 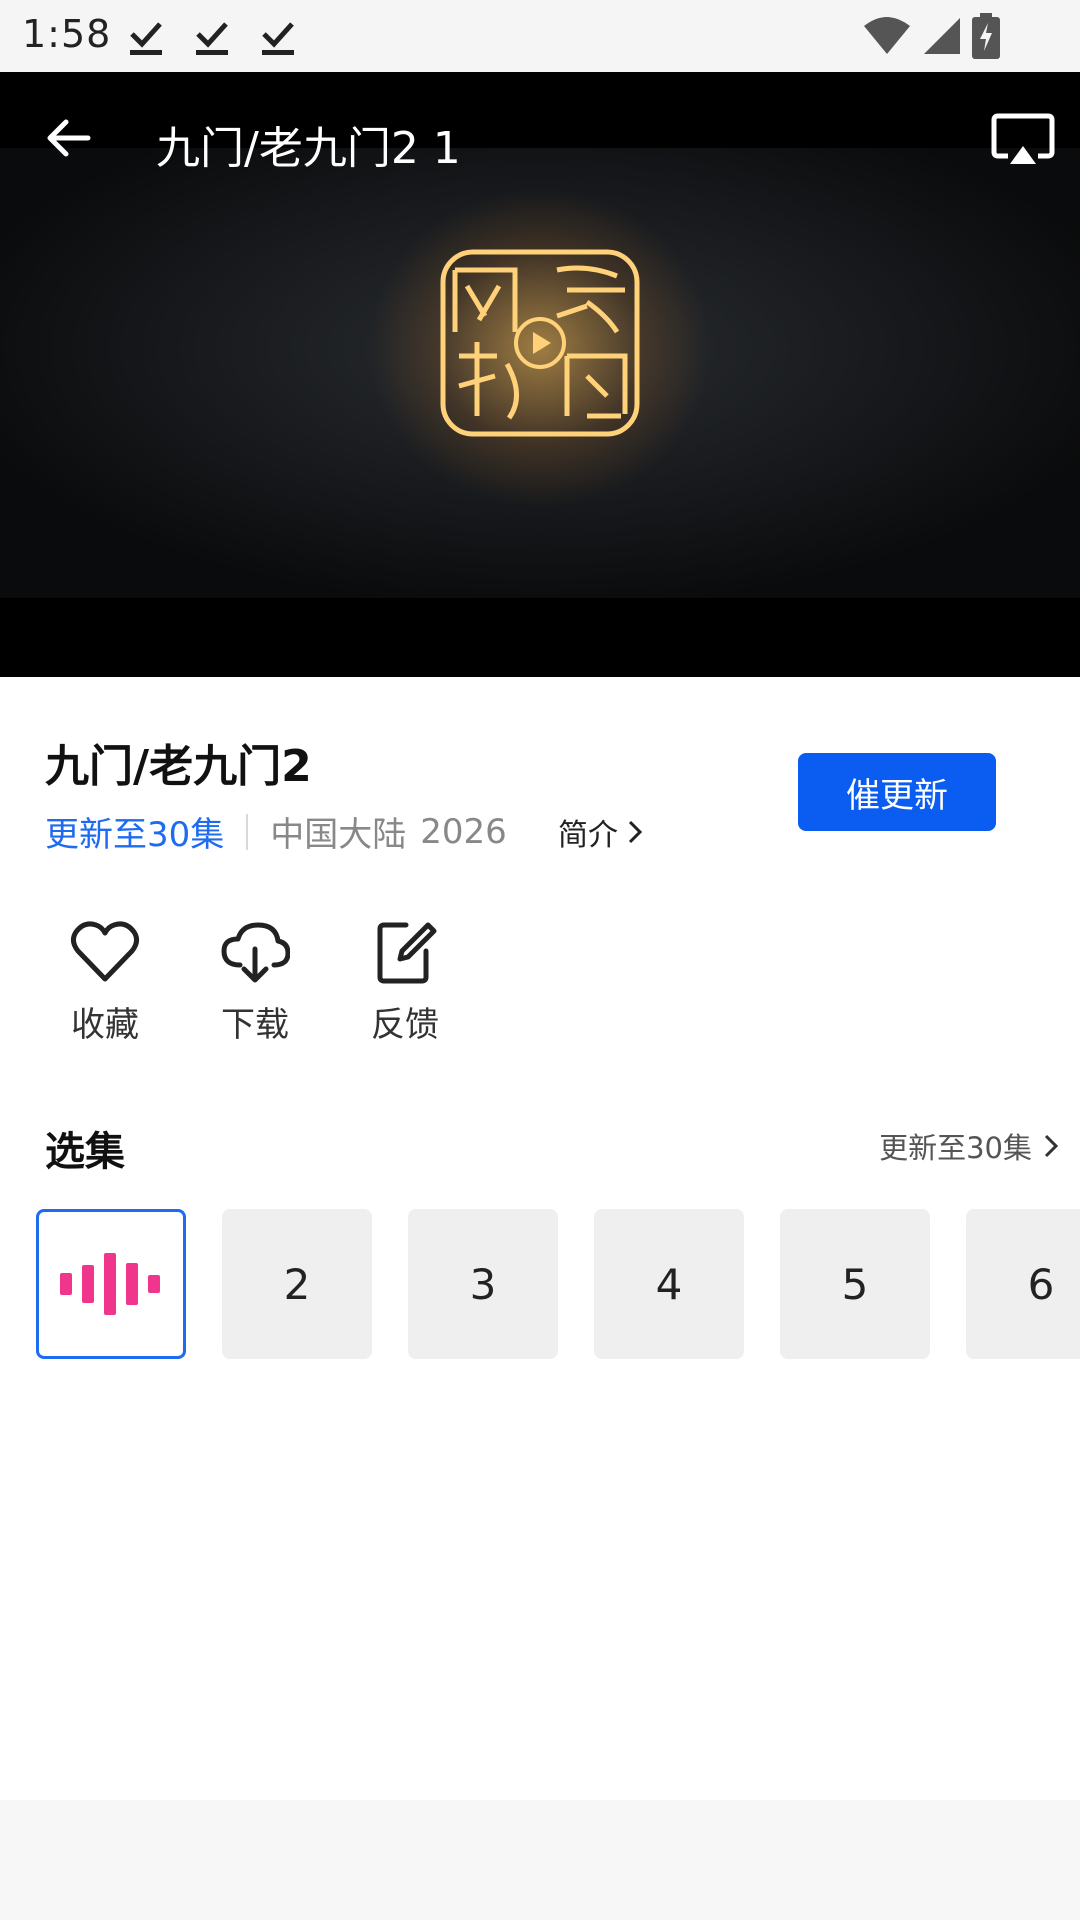 What do you see at coordinates (297, 1284) in the screenshot?
I see `episode-item: 2` at bounding box center [297, 1284].